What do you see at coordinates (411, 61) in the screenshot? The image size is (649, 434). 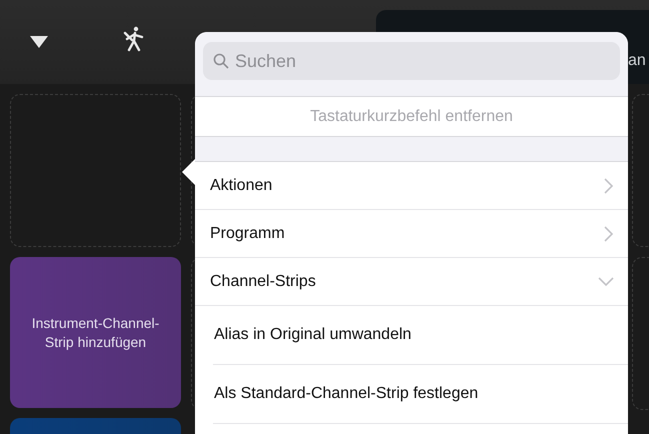 I see `search-field: Suchen` at bounding box center [411, 61].